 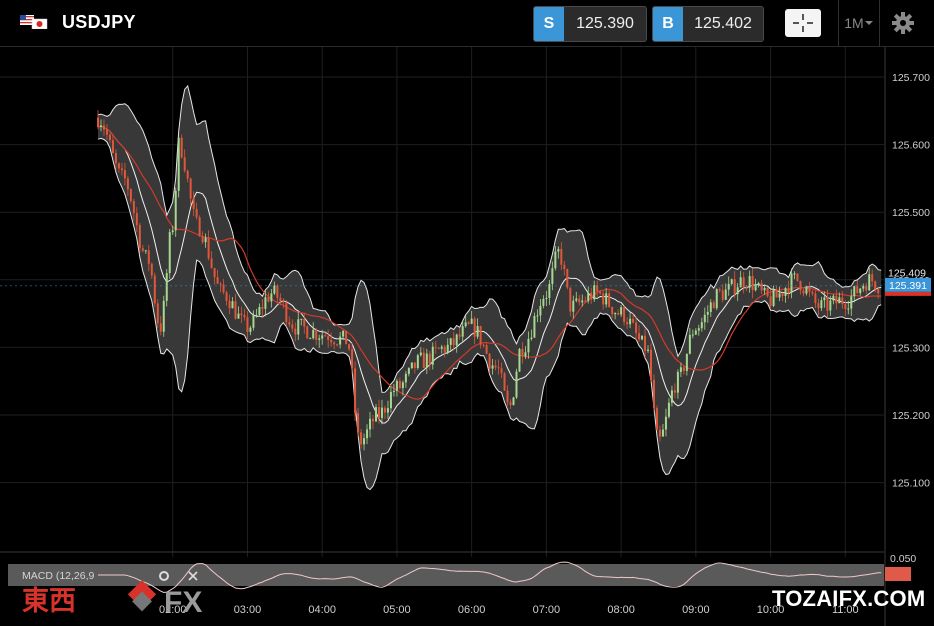 What do you see at coordinates (908, 293) in the screenshot?
I see `bid-marker-red` at bounding box center [908, 293].